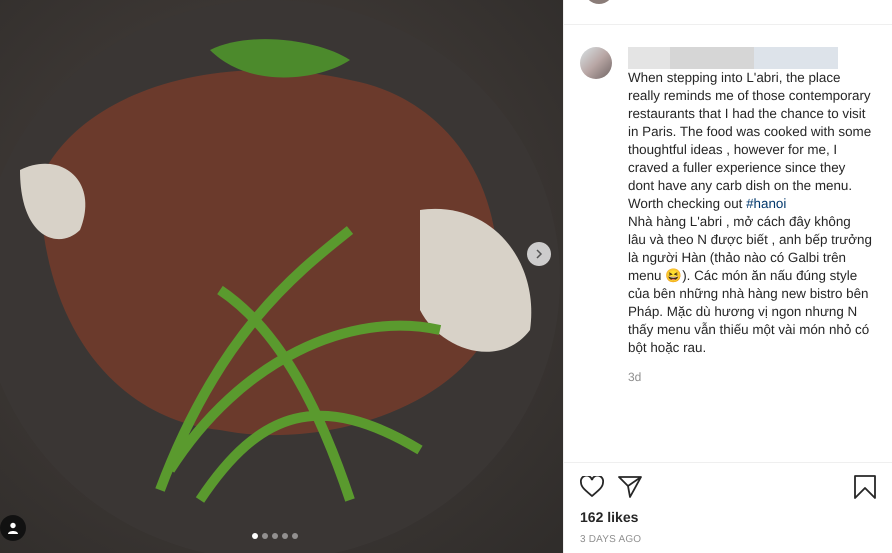 Image resolution: width=892 pixels, height=553 pixels. I want to click on chevron-right-icon, so click(539, 254).